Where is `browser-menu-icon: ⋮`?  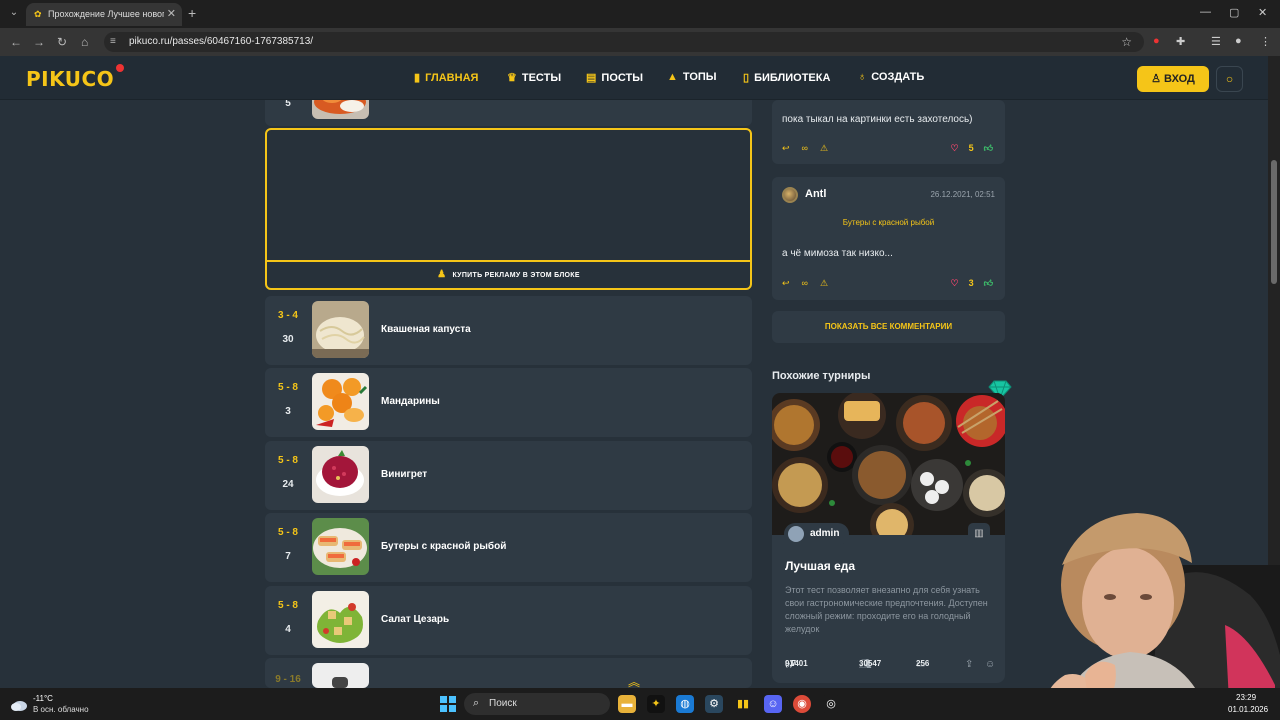 browser-menu-icon: ⋮ is located at coordinates (1265, 41).